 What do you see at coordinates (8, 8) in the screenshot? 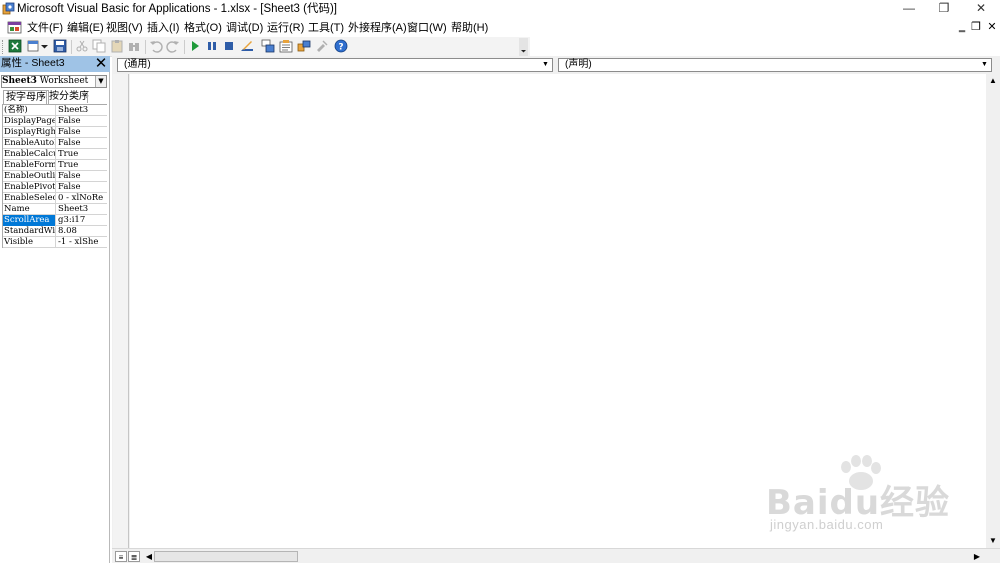
I see `vba-app-icon` at bounding box center [8, 8].